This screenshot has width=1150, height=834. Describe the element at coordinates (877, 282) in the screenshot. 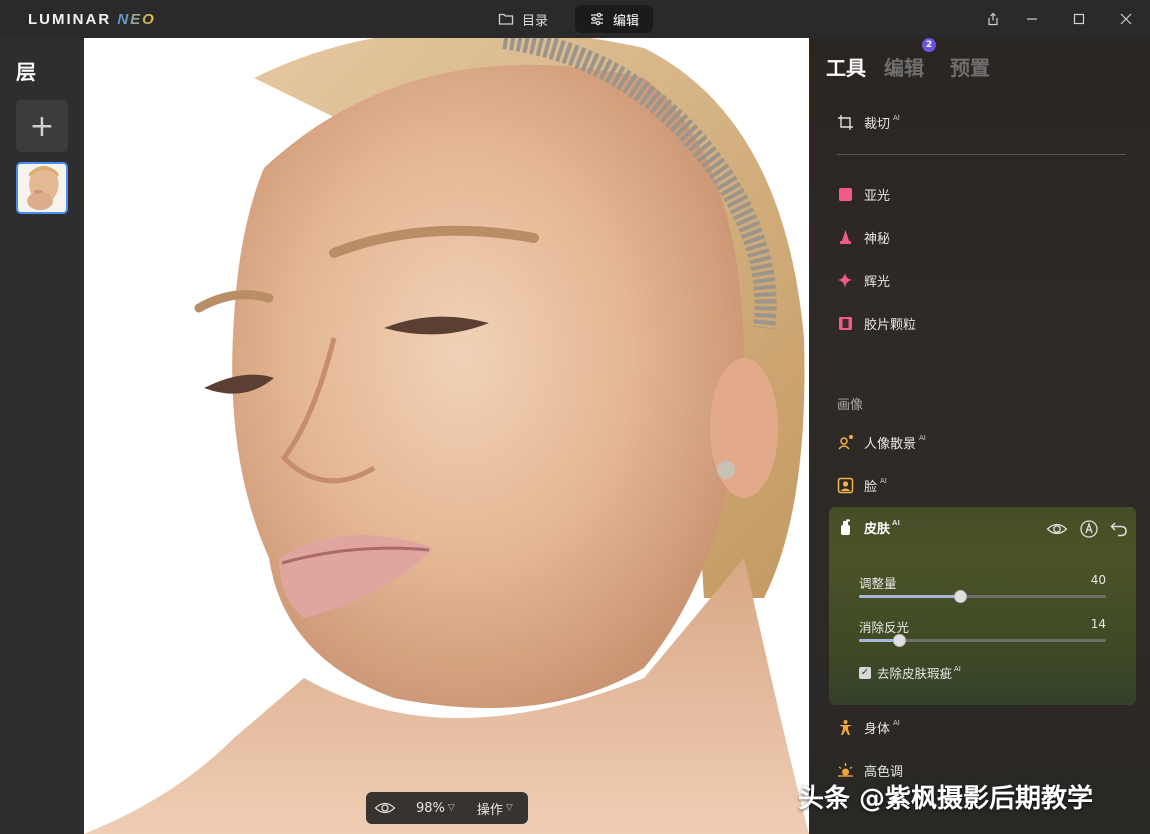

I see `tool-glow-label: 辉光` at that location.